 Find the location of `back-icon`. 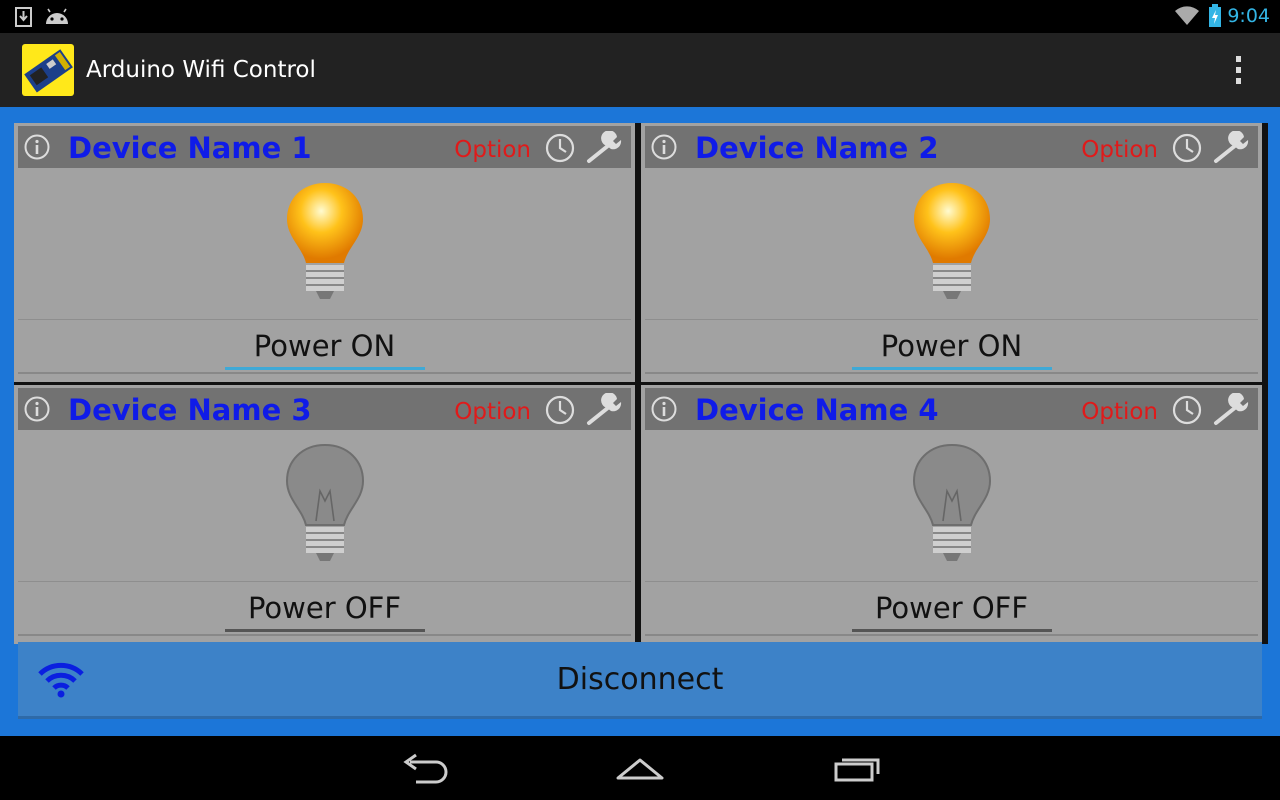

back-icon is located at coordinates (426, 768).